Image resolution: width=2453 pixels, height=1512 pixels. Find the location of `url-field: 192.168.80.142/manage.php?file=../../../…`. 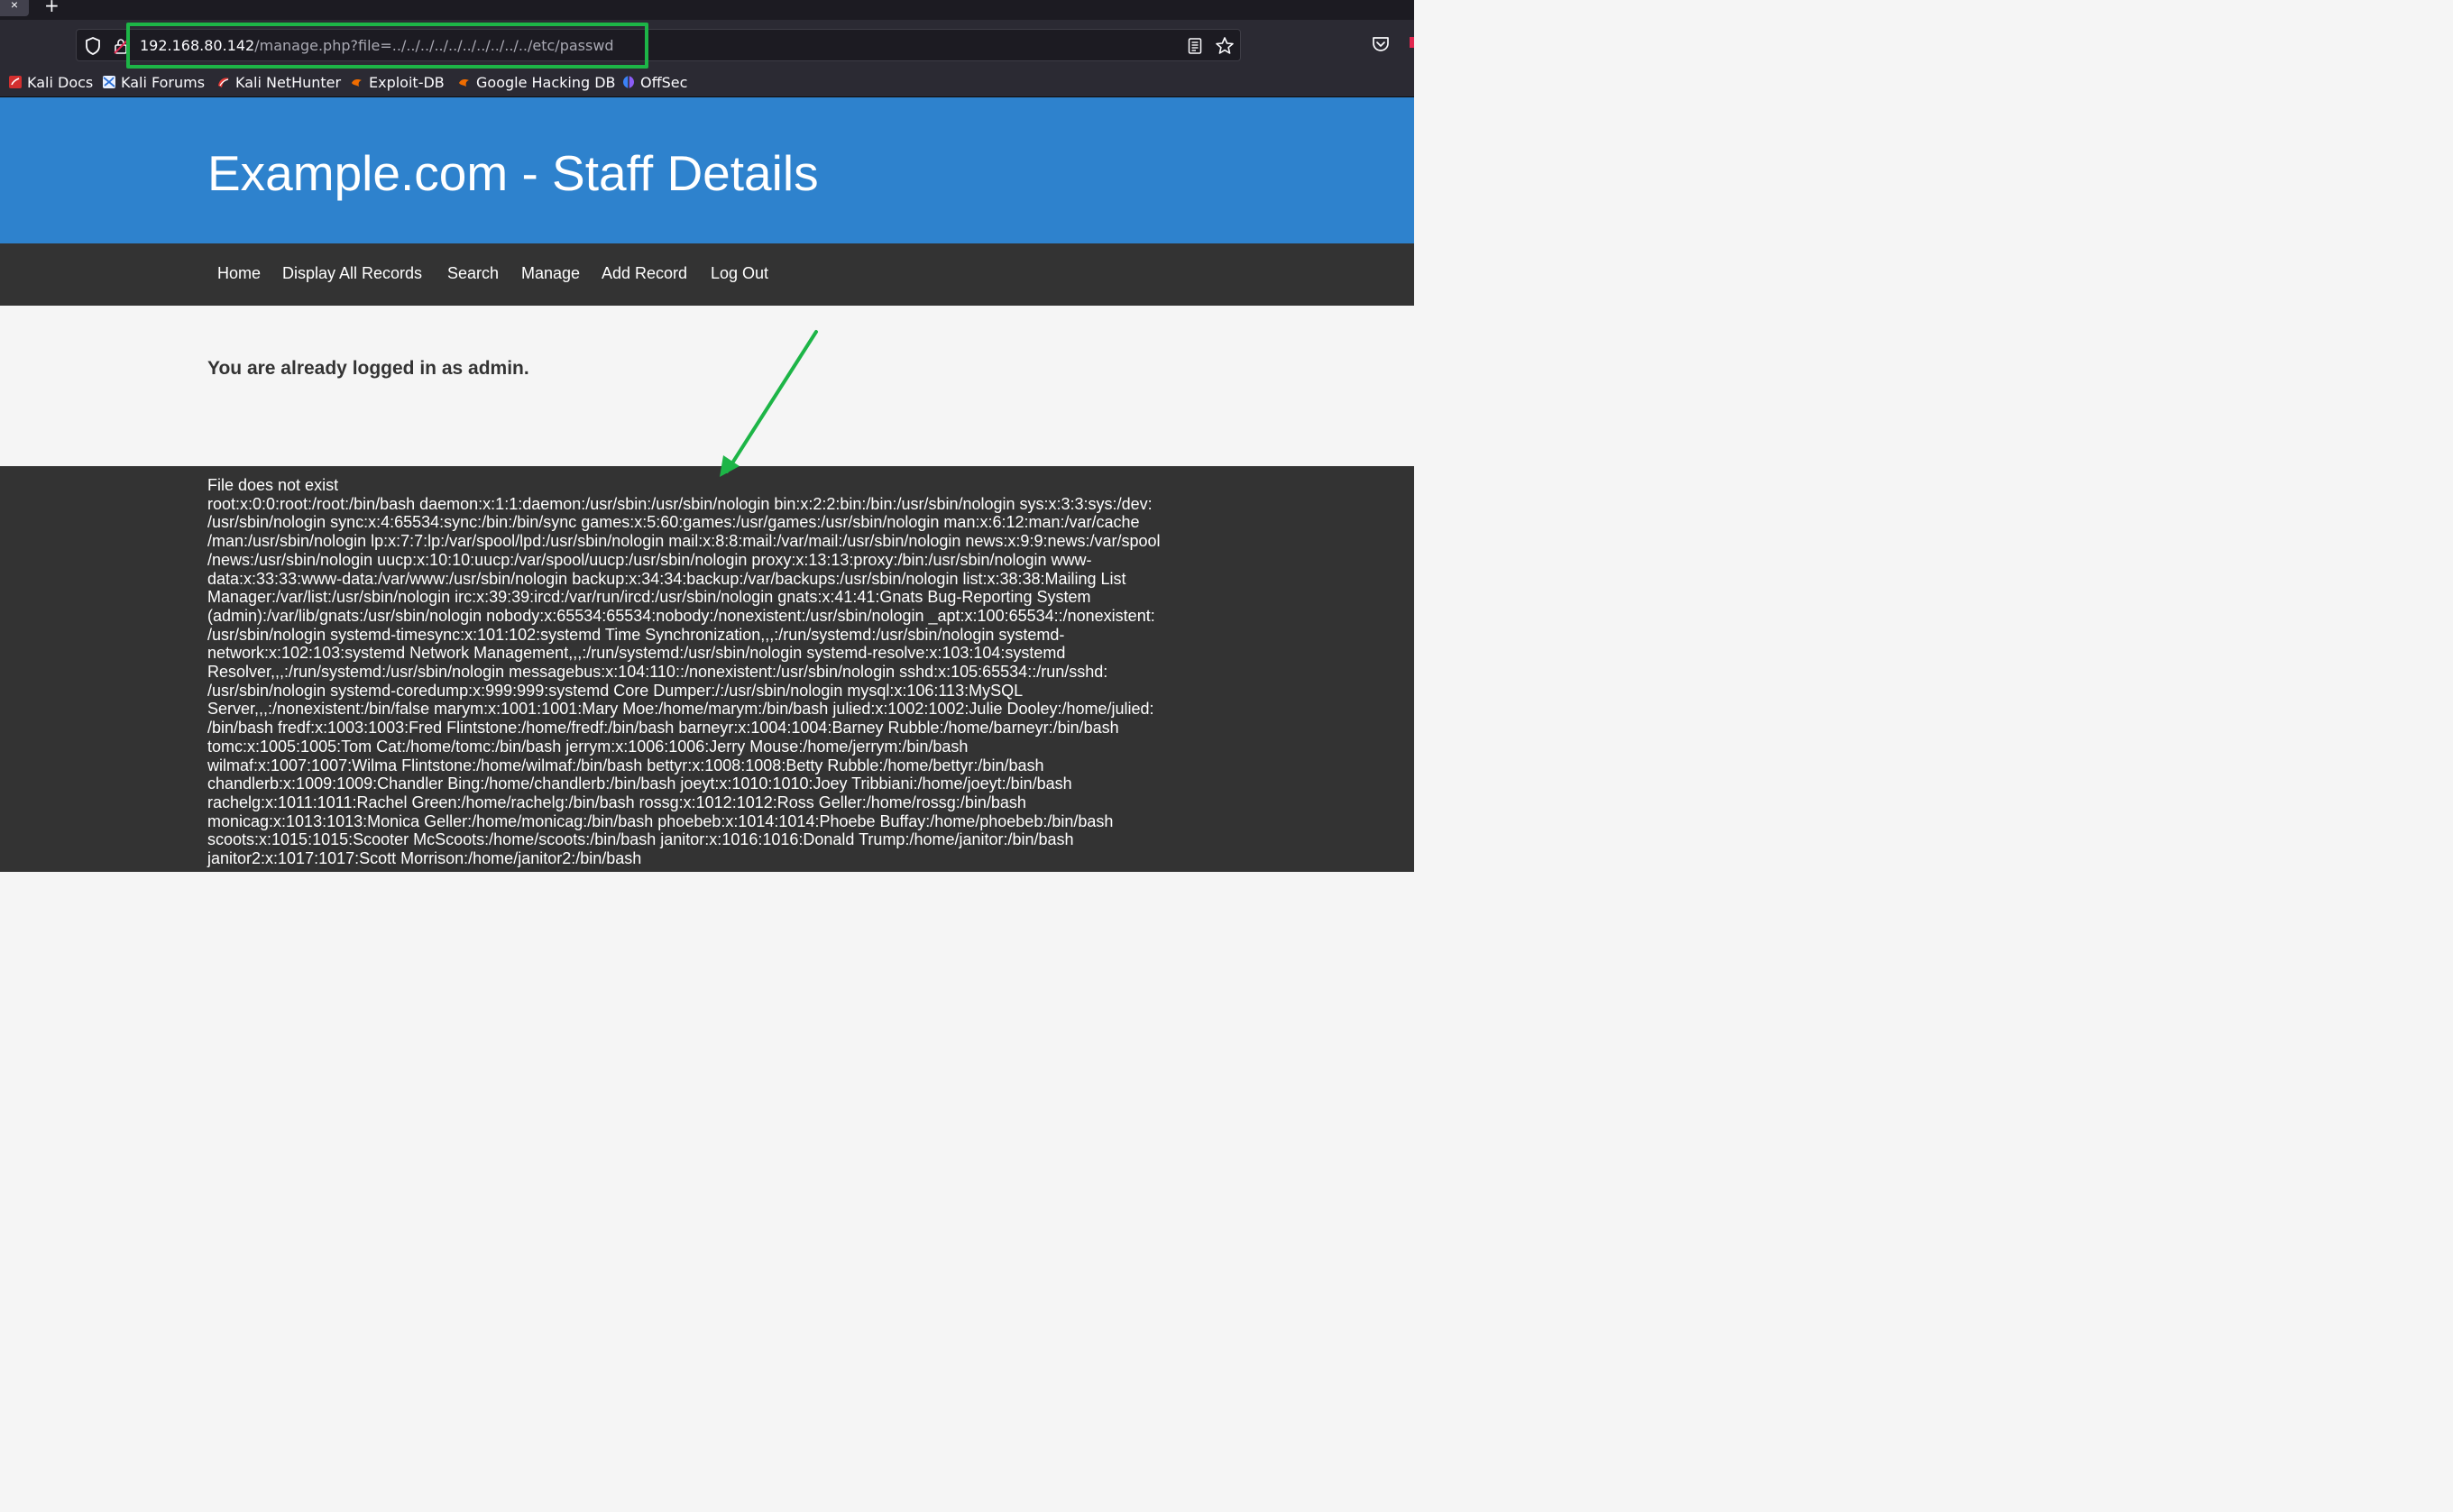

url-field: 192.168.80.142/manage.php?file=../../../… is located at coordinates (377, 45).